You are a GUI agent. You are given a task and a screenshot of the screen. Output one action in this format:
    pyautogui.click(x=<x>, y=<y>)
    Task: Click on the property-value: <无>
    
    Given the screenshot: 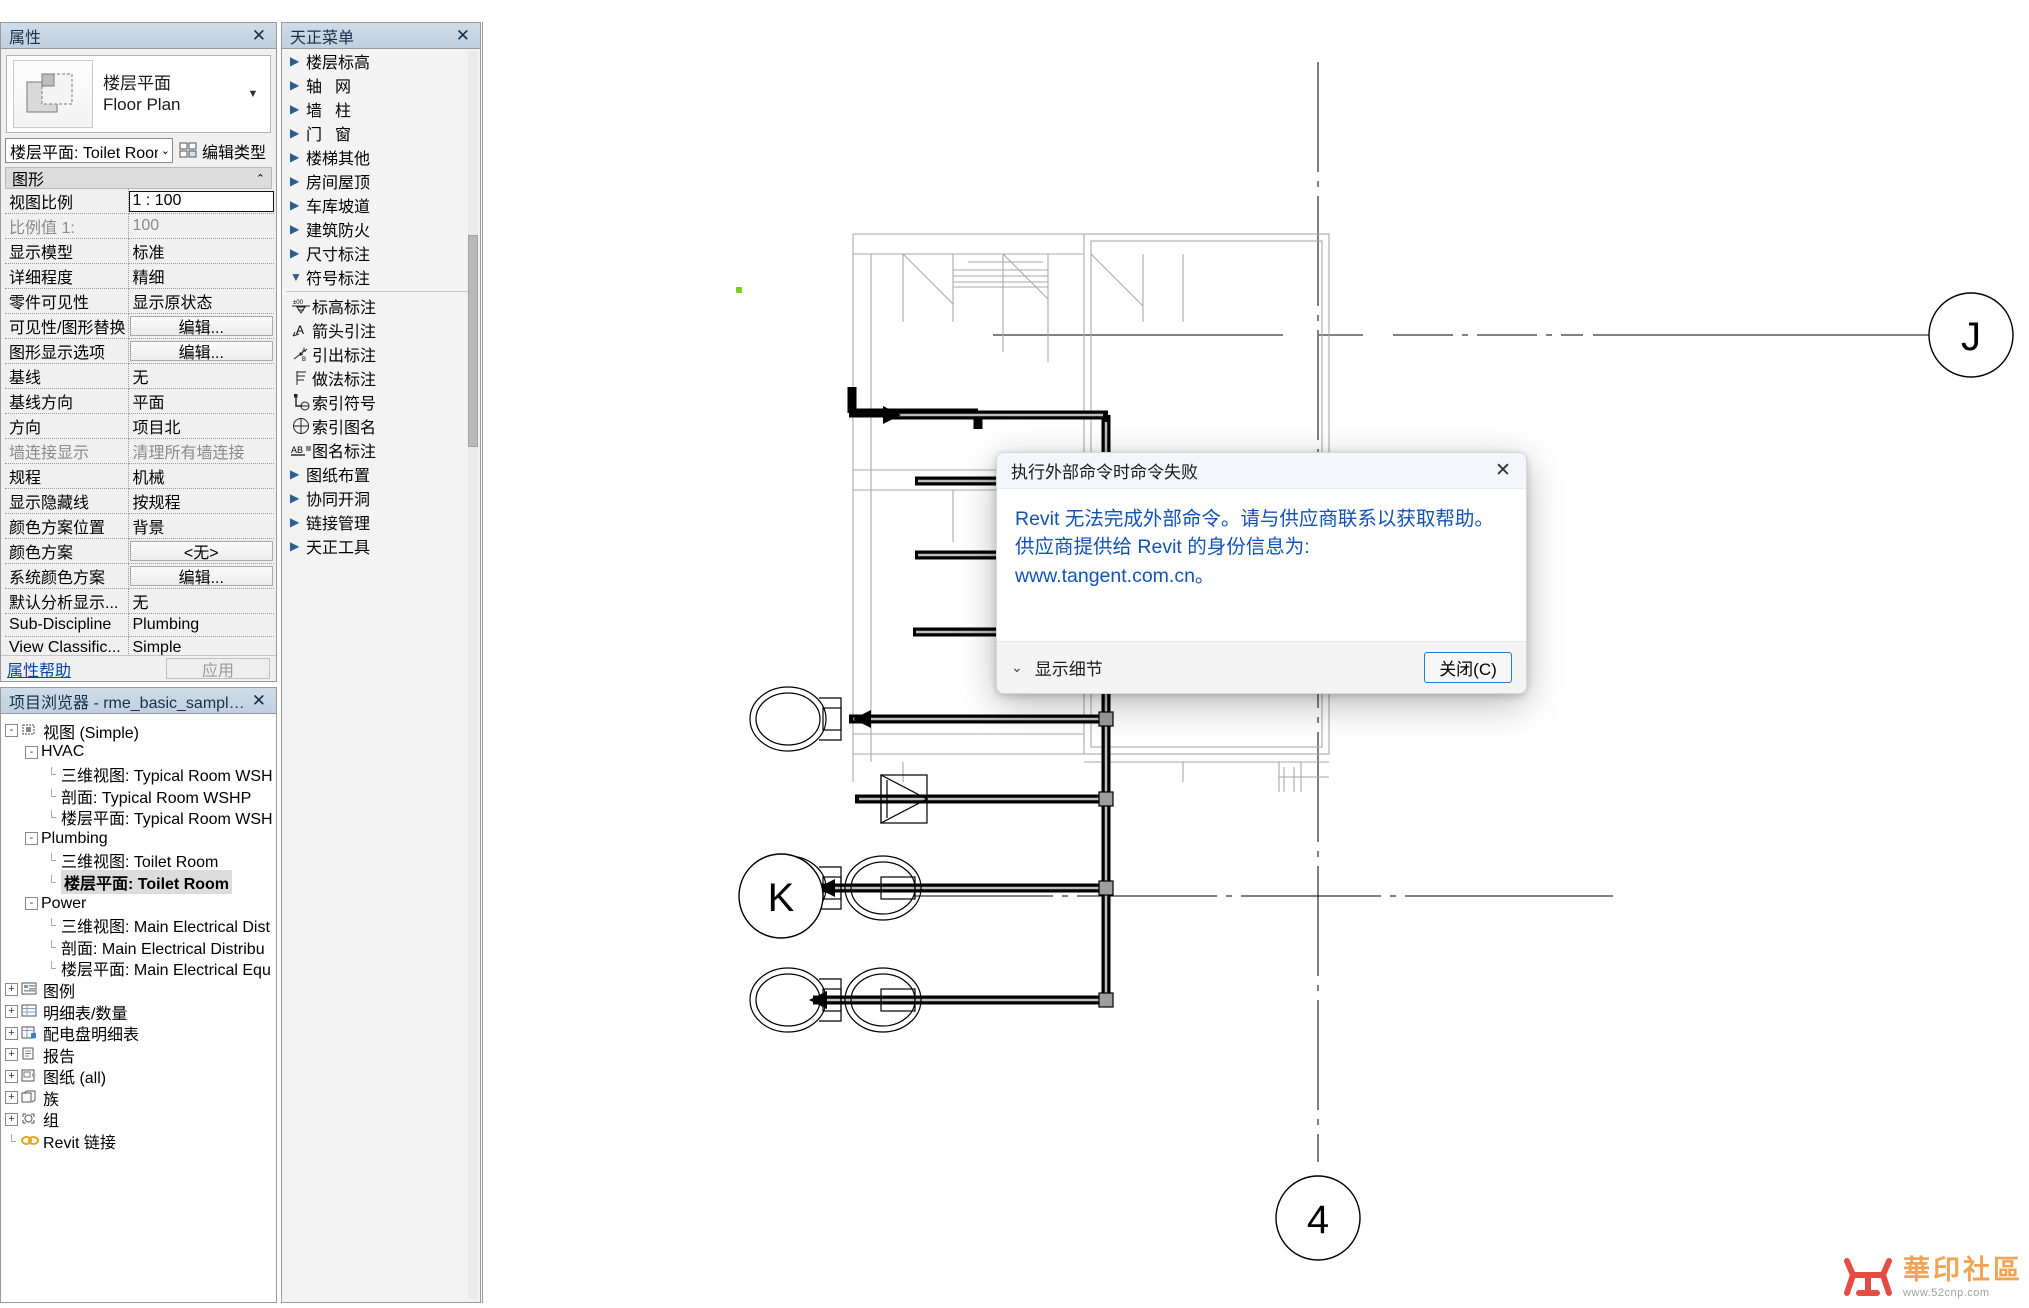 What is the action you would take?
    pyautogui.click(x=201, y=551)
    